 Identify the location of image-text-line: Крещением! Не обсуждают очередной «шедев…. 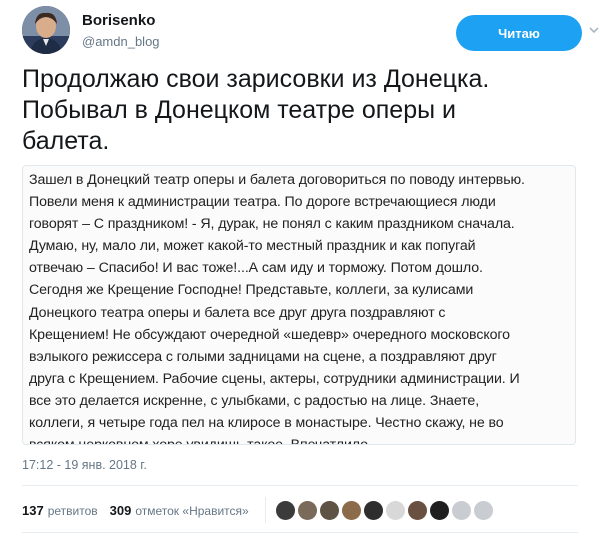
(269, 334).